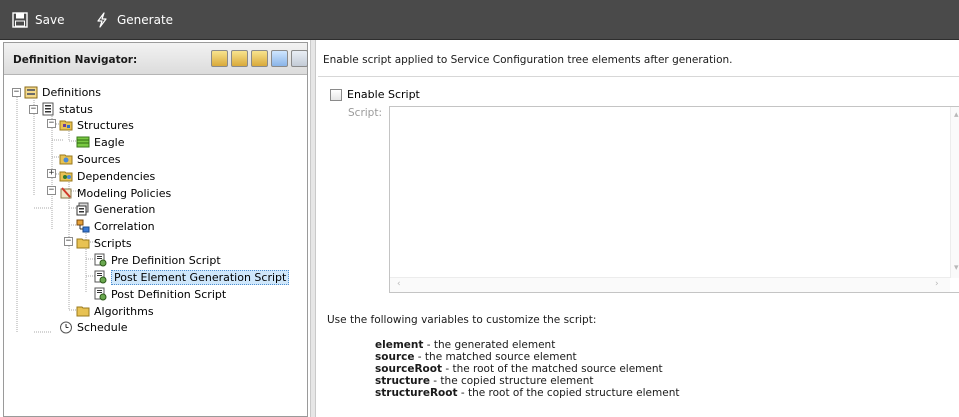  I want to click on toolbar: Save Generate, so click(479, 20).